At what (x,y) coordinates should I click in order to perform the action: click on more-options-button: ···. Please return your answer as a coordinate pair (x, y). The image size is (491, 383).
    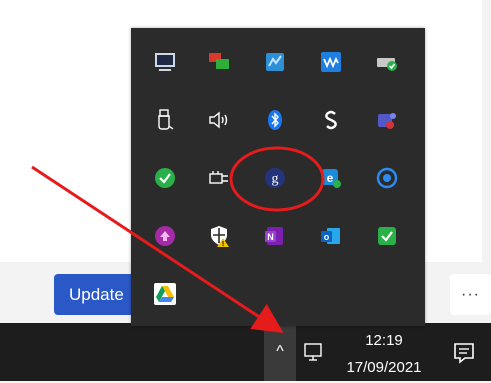
    Looking at the image, I should click on (470, 294).